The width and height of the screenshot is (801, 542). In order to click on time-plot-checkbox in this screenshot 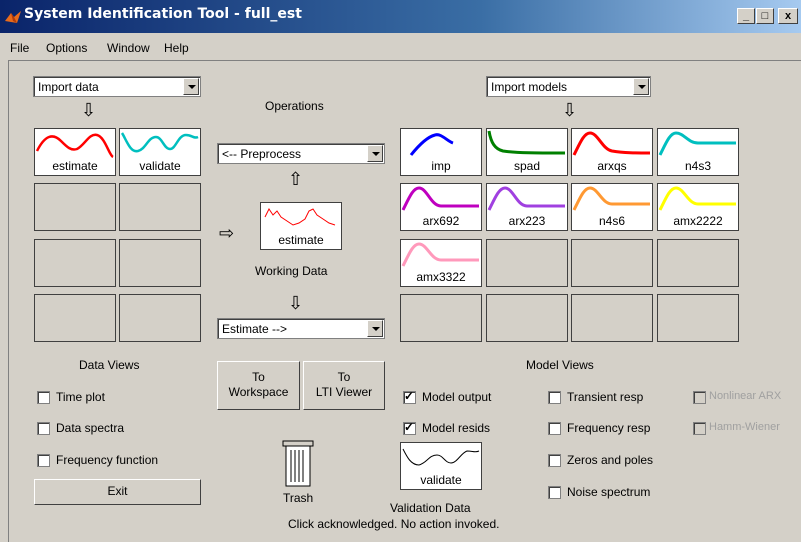, I will do `click(43, 397)`.